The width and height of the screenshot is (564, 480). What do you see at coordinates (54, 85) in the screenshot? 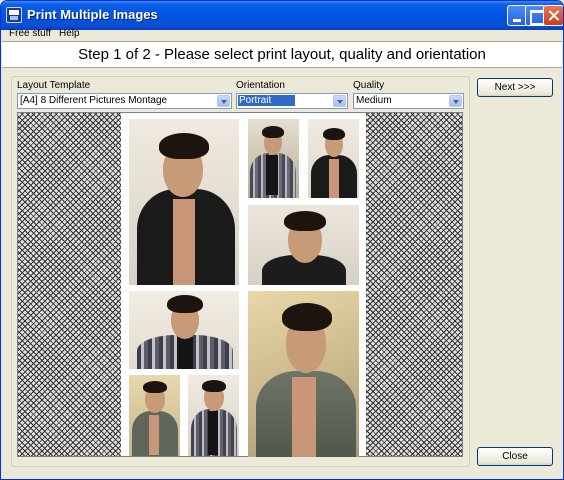
I see `layout-template-label: Layout Template` at bounding box center [54, 85].